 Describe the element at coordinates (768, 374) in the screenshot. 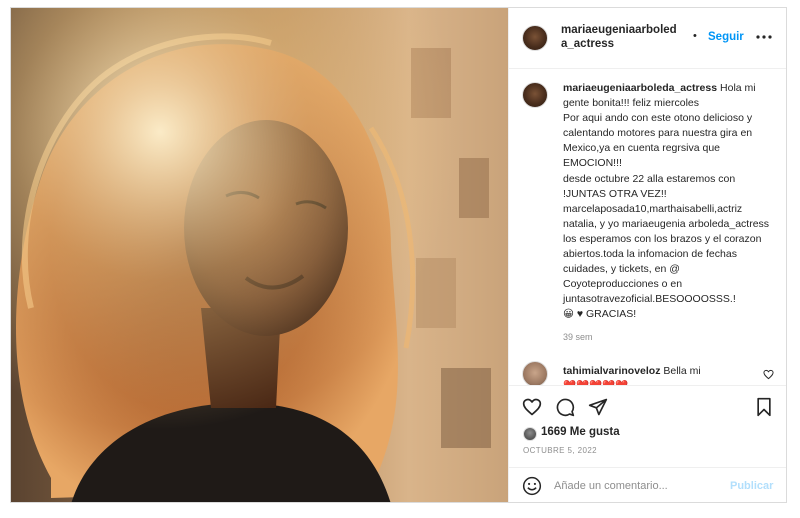

I see `comment-like-heart-icon` at that location.